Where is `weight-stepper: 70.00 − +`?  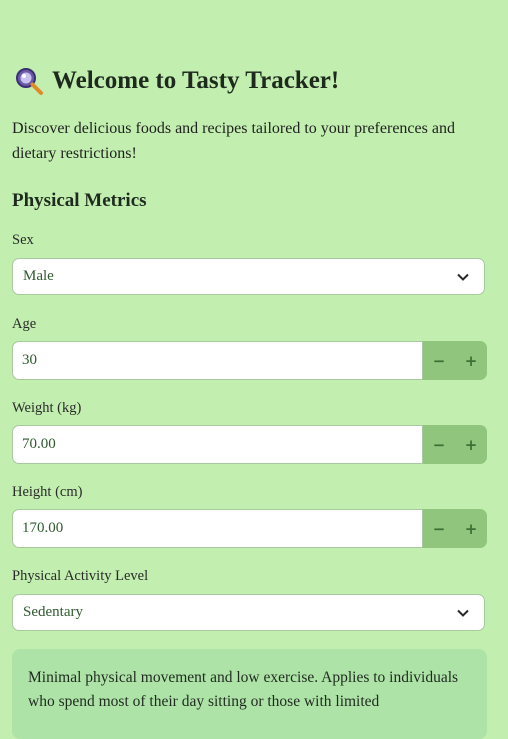 weight-stepper: 70.00 − + is located at coordinates (249, 444).